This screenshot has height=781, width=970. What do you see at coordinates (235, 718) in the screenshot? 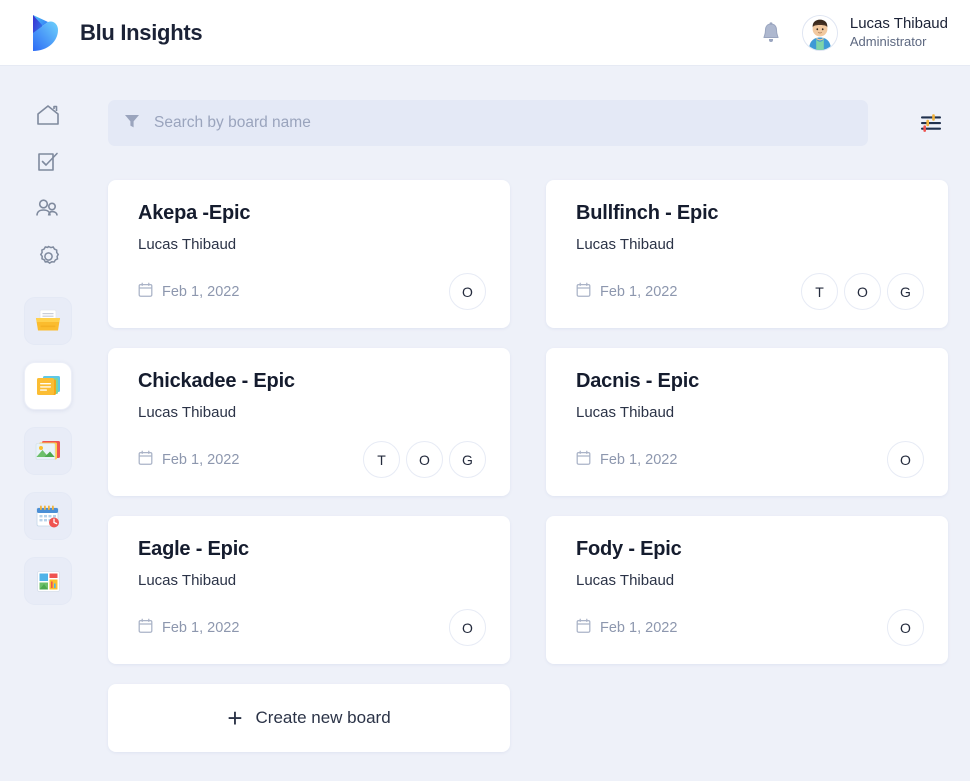
I see `plus-icon: +` at bounding box center [235, 718].